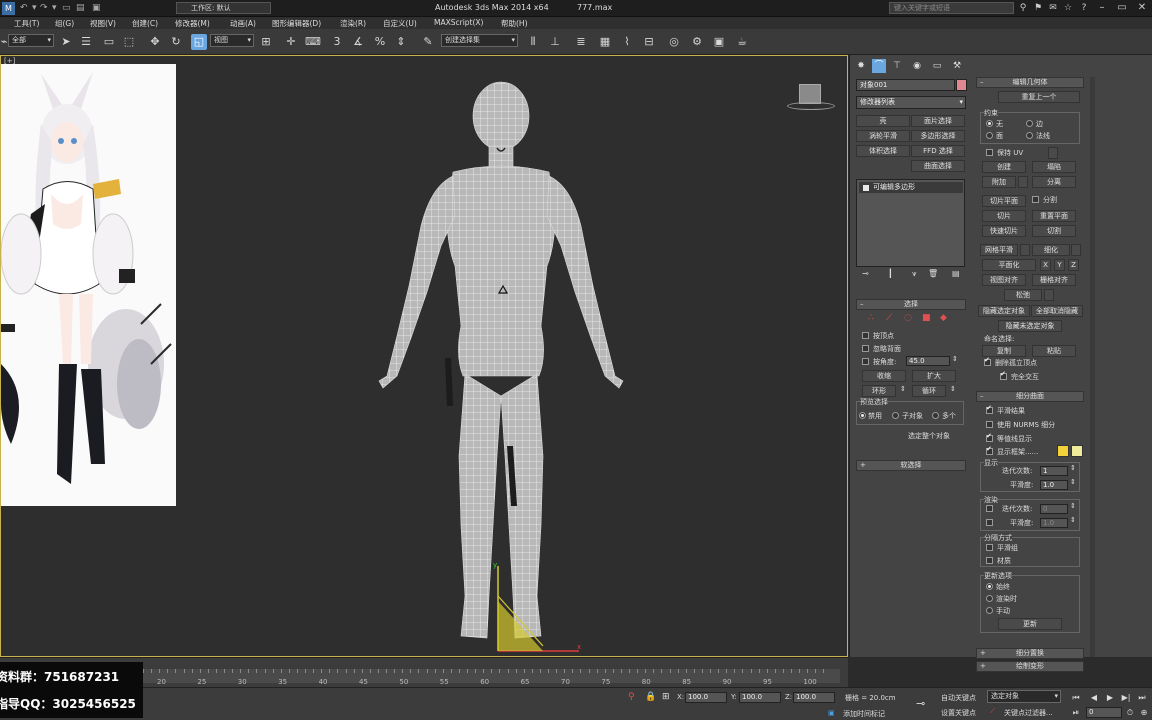 The image size is (1152, 720). I want to click on create-tab-icon: ✸, so click(861, 66).